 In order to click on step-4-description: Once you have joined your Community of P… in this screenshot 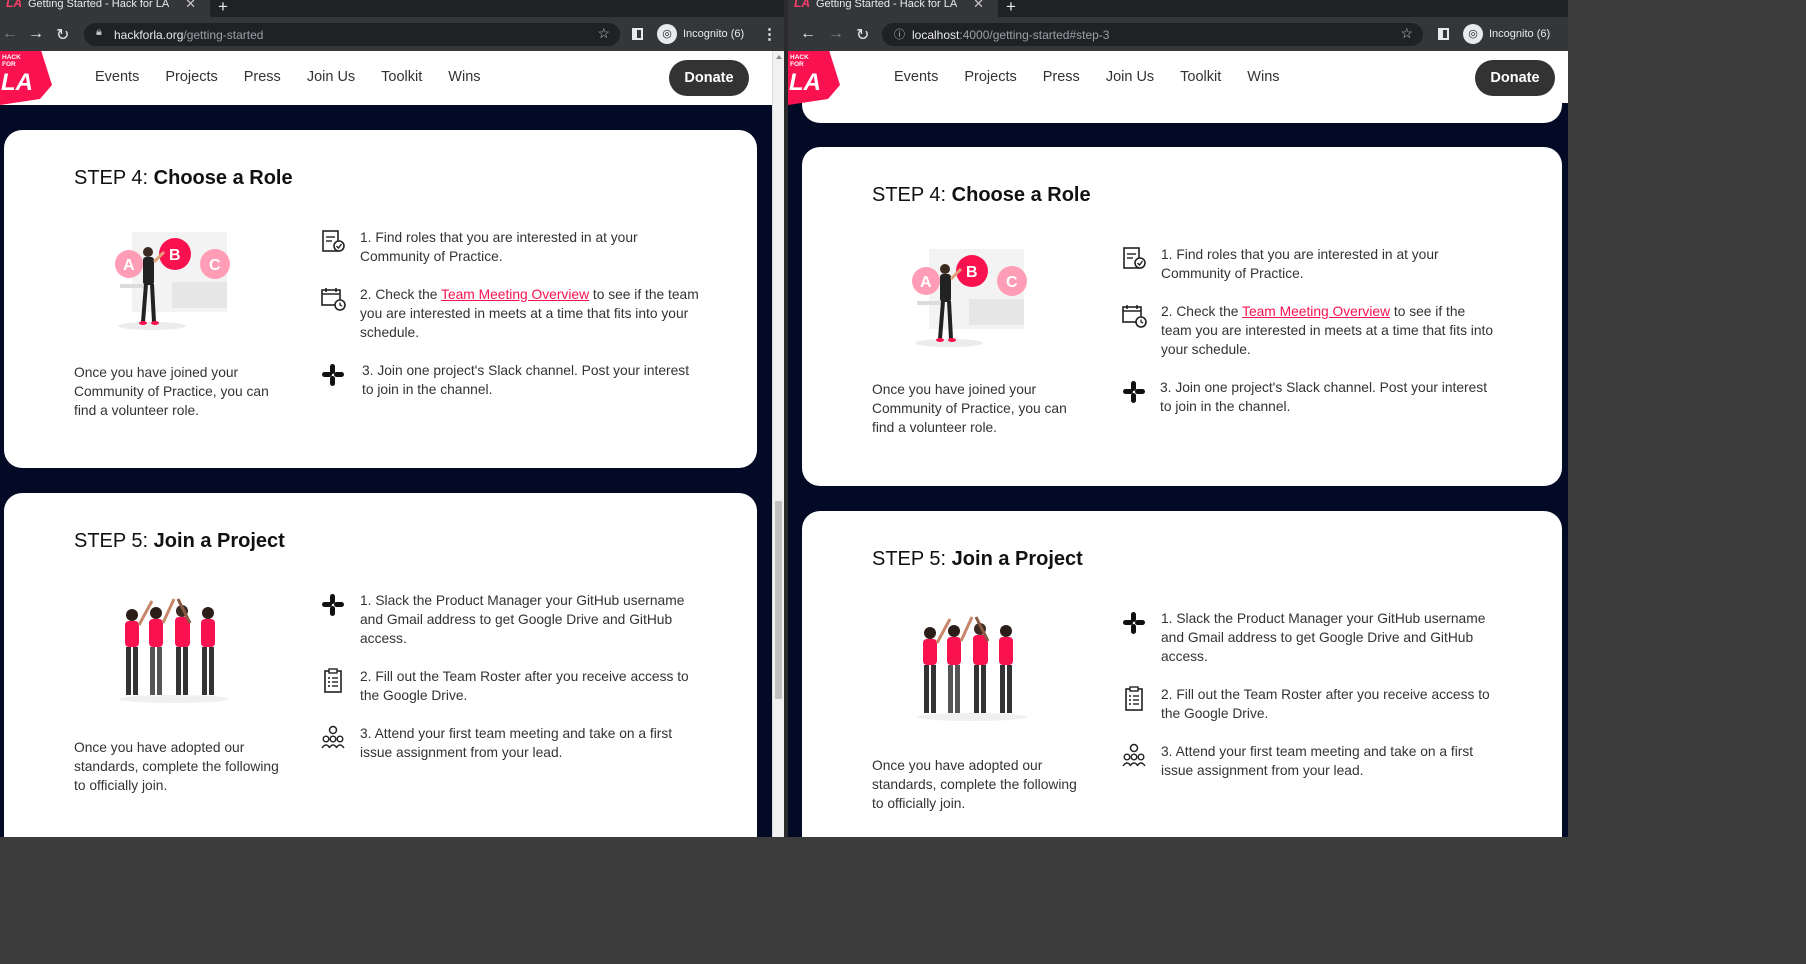, I will do `click(171, 391)`.